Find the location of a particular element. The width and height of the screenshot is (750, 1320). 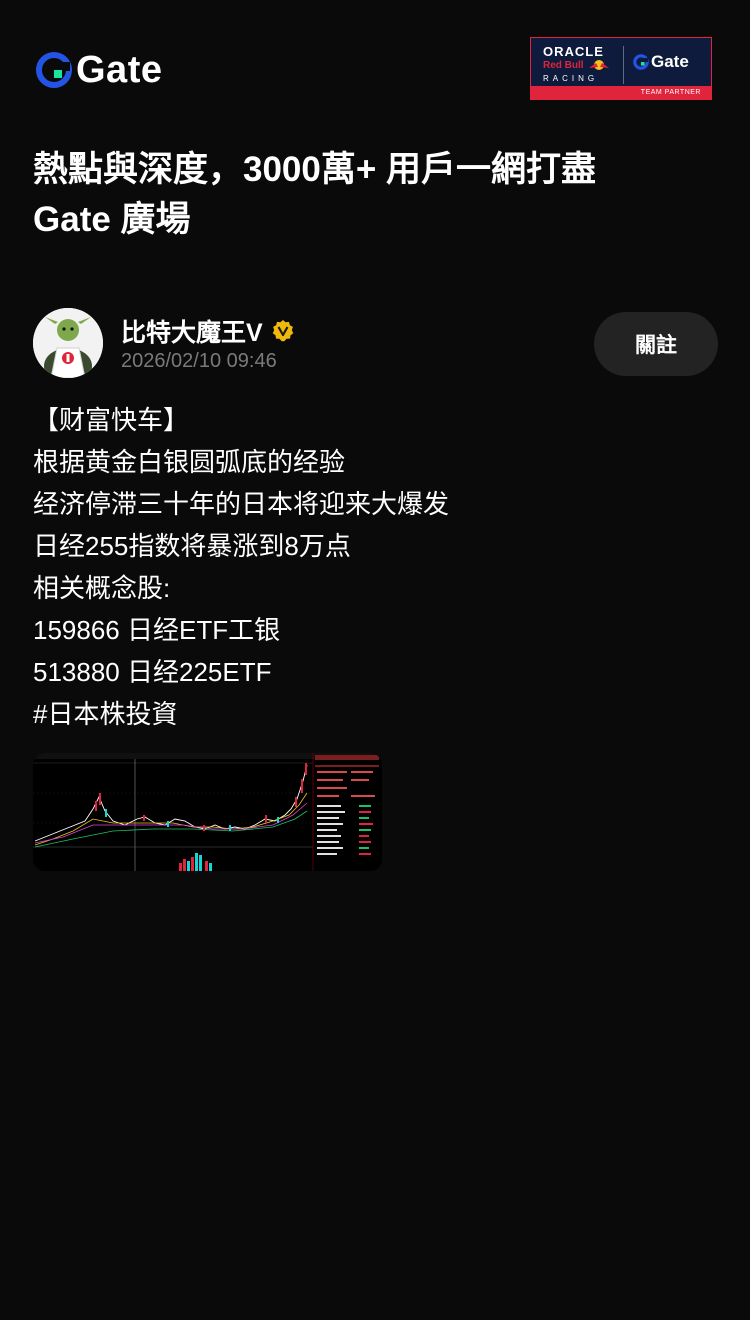

post-line: 159866 日经ETF工银 is located at coordinates (157, 630).